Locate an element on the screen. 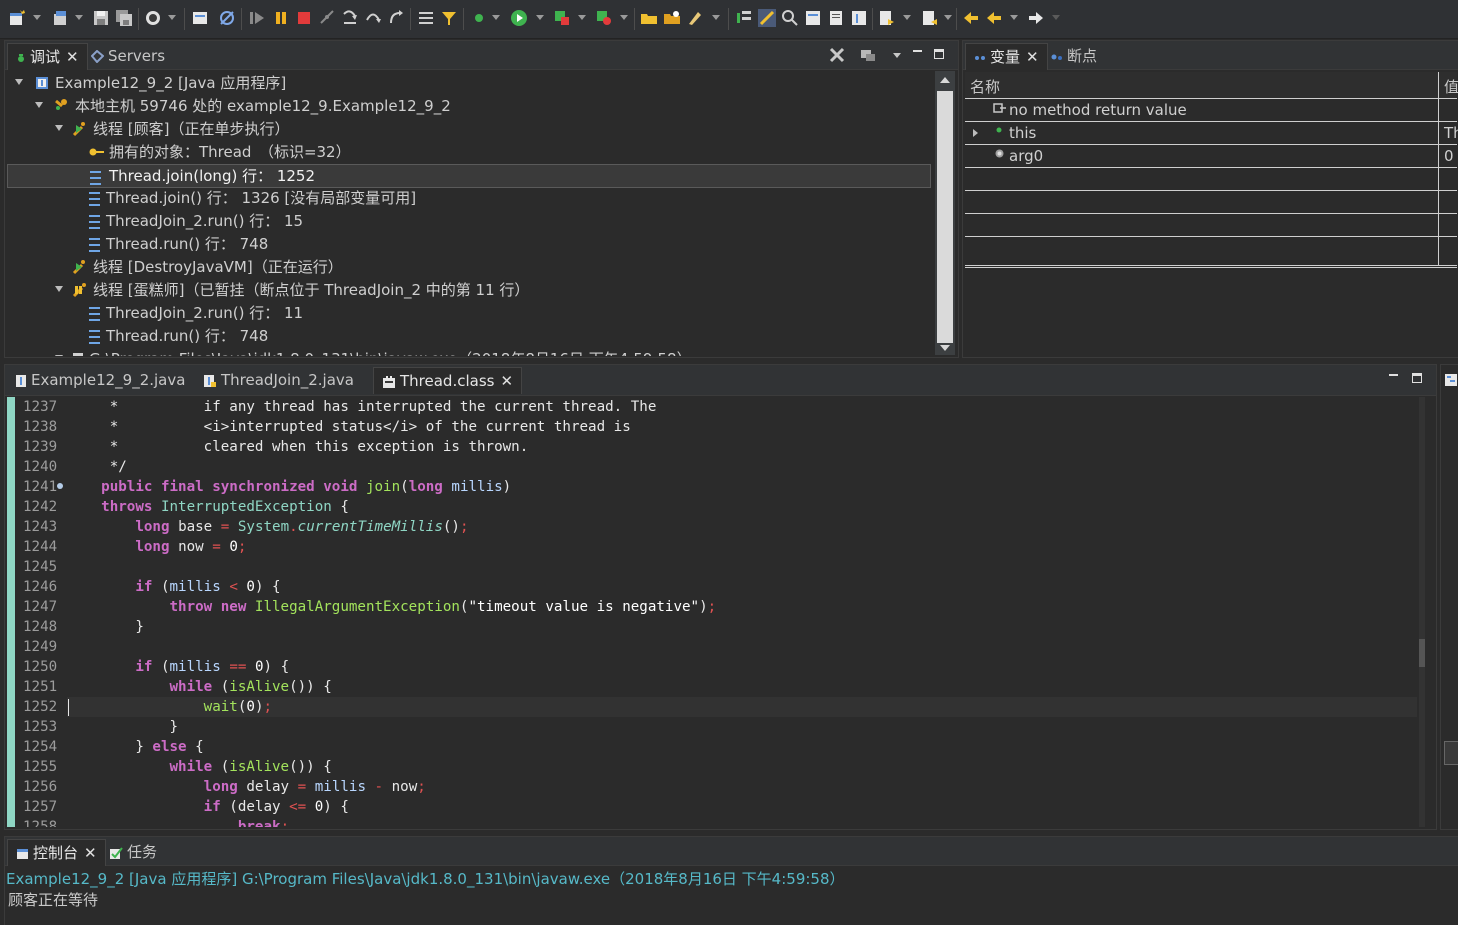  line-number: 1257 is located at coordinates (46, 807).